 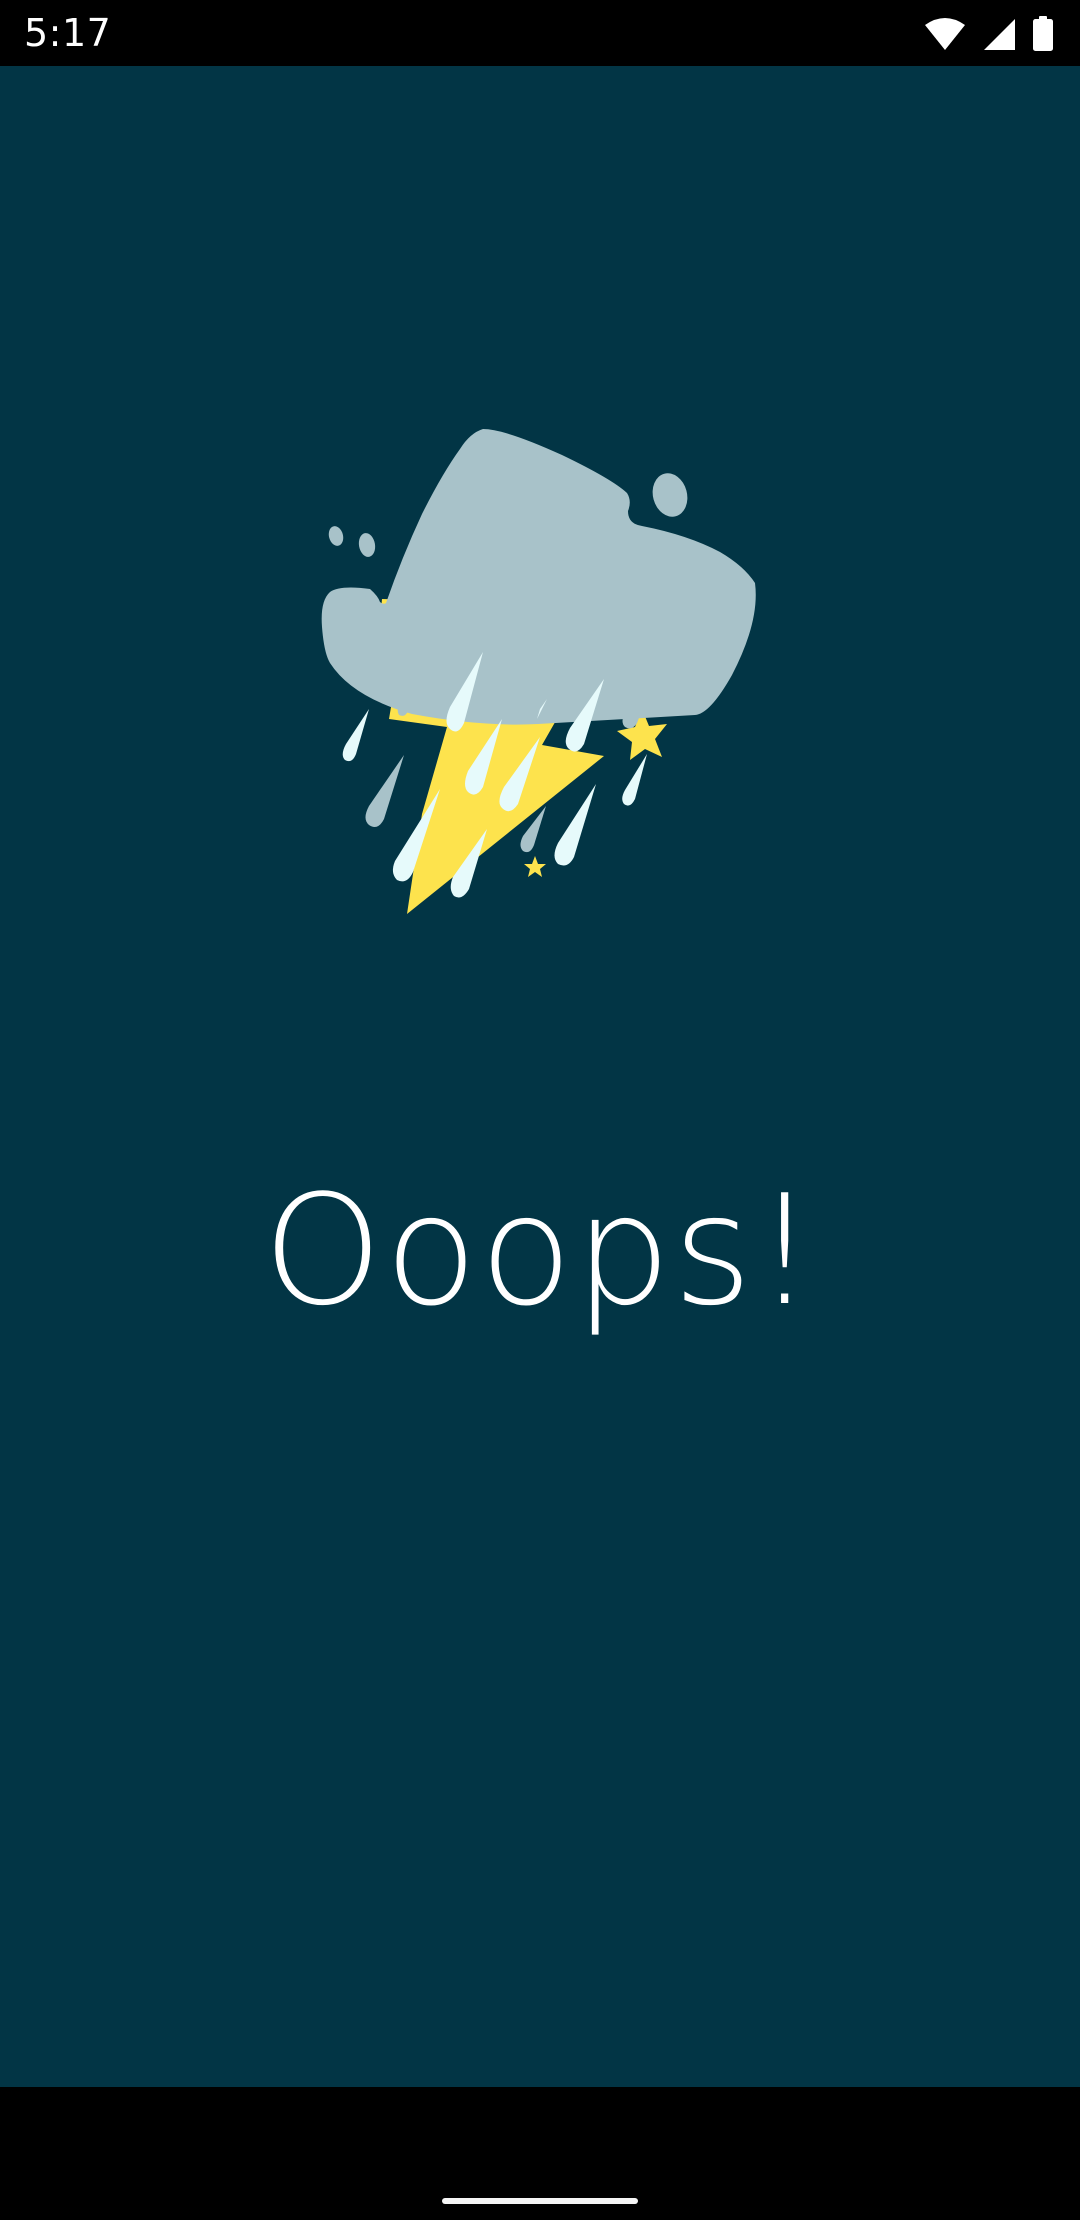 I want to click on wifi-icon, so click(x=945, y=34).